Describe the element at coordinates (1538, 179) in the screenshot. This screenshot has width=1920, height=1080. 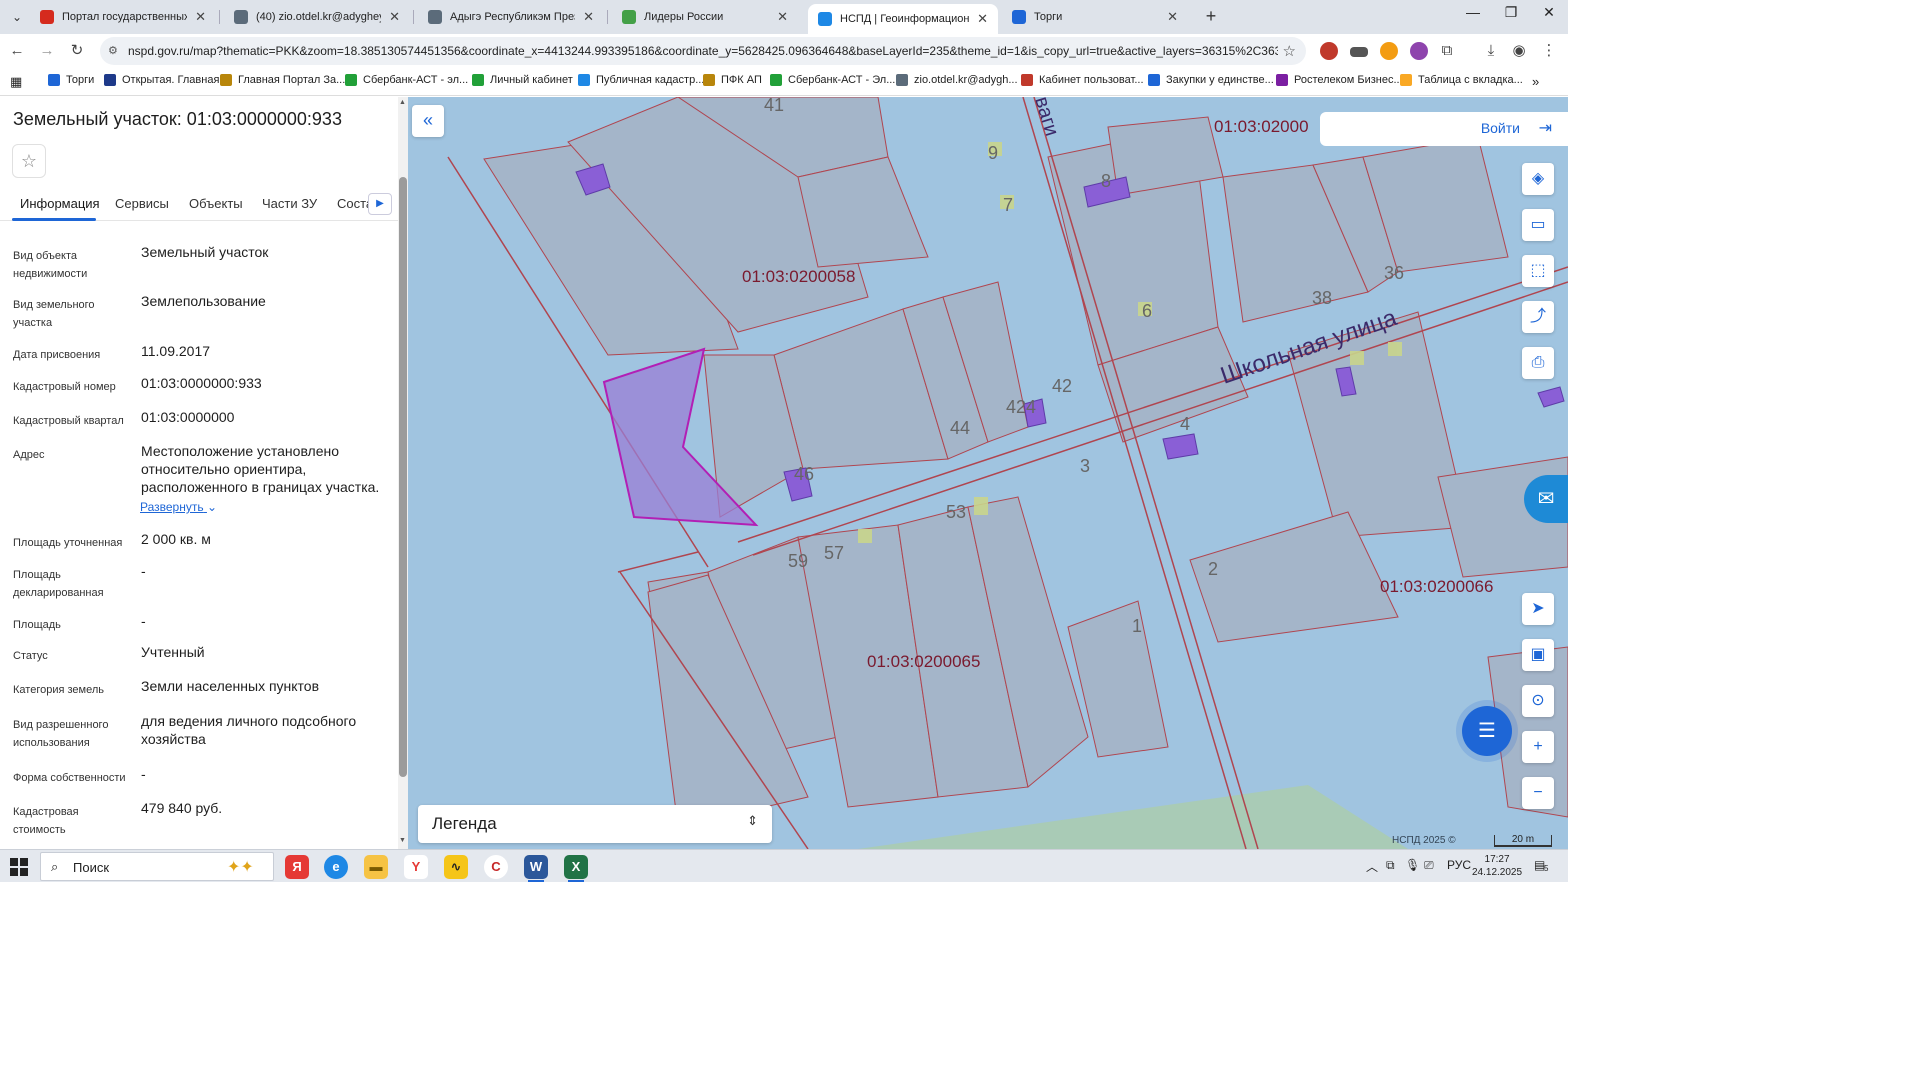
I see `layers-button: ◈` at that location.